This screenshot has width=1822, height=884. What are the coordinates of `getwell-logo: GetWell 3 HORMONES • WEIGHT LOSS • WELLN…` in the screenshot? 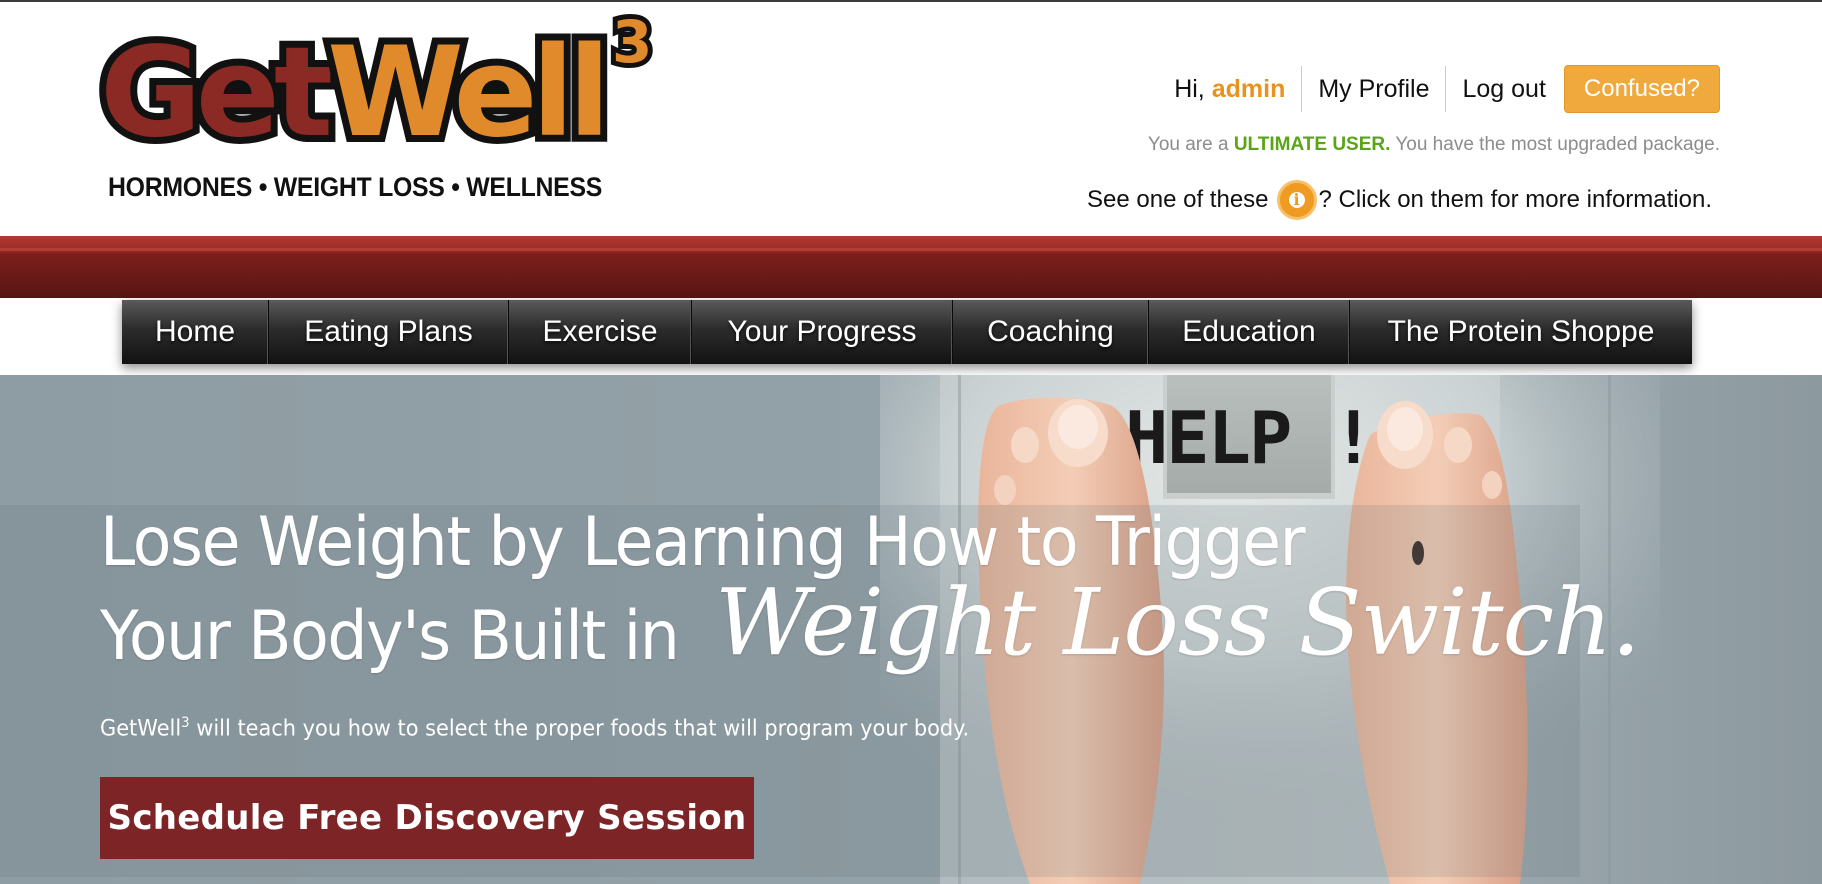 It's located at (386, 105).